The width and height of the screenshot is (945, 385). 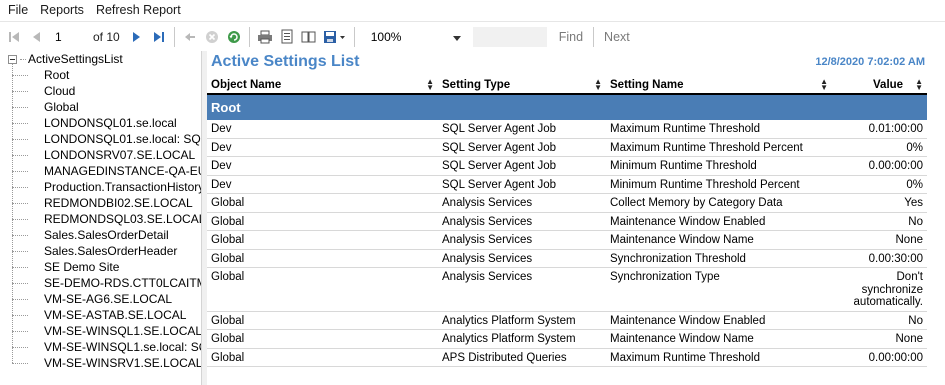 What do you see at coordinates (138, 10) in the screenshot?
I see `menu-refresh-report: Refresh Report` at bounding box center [138, 10].